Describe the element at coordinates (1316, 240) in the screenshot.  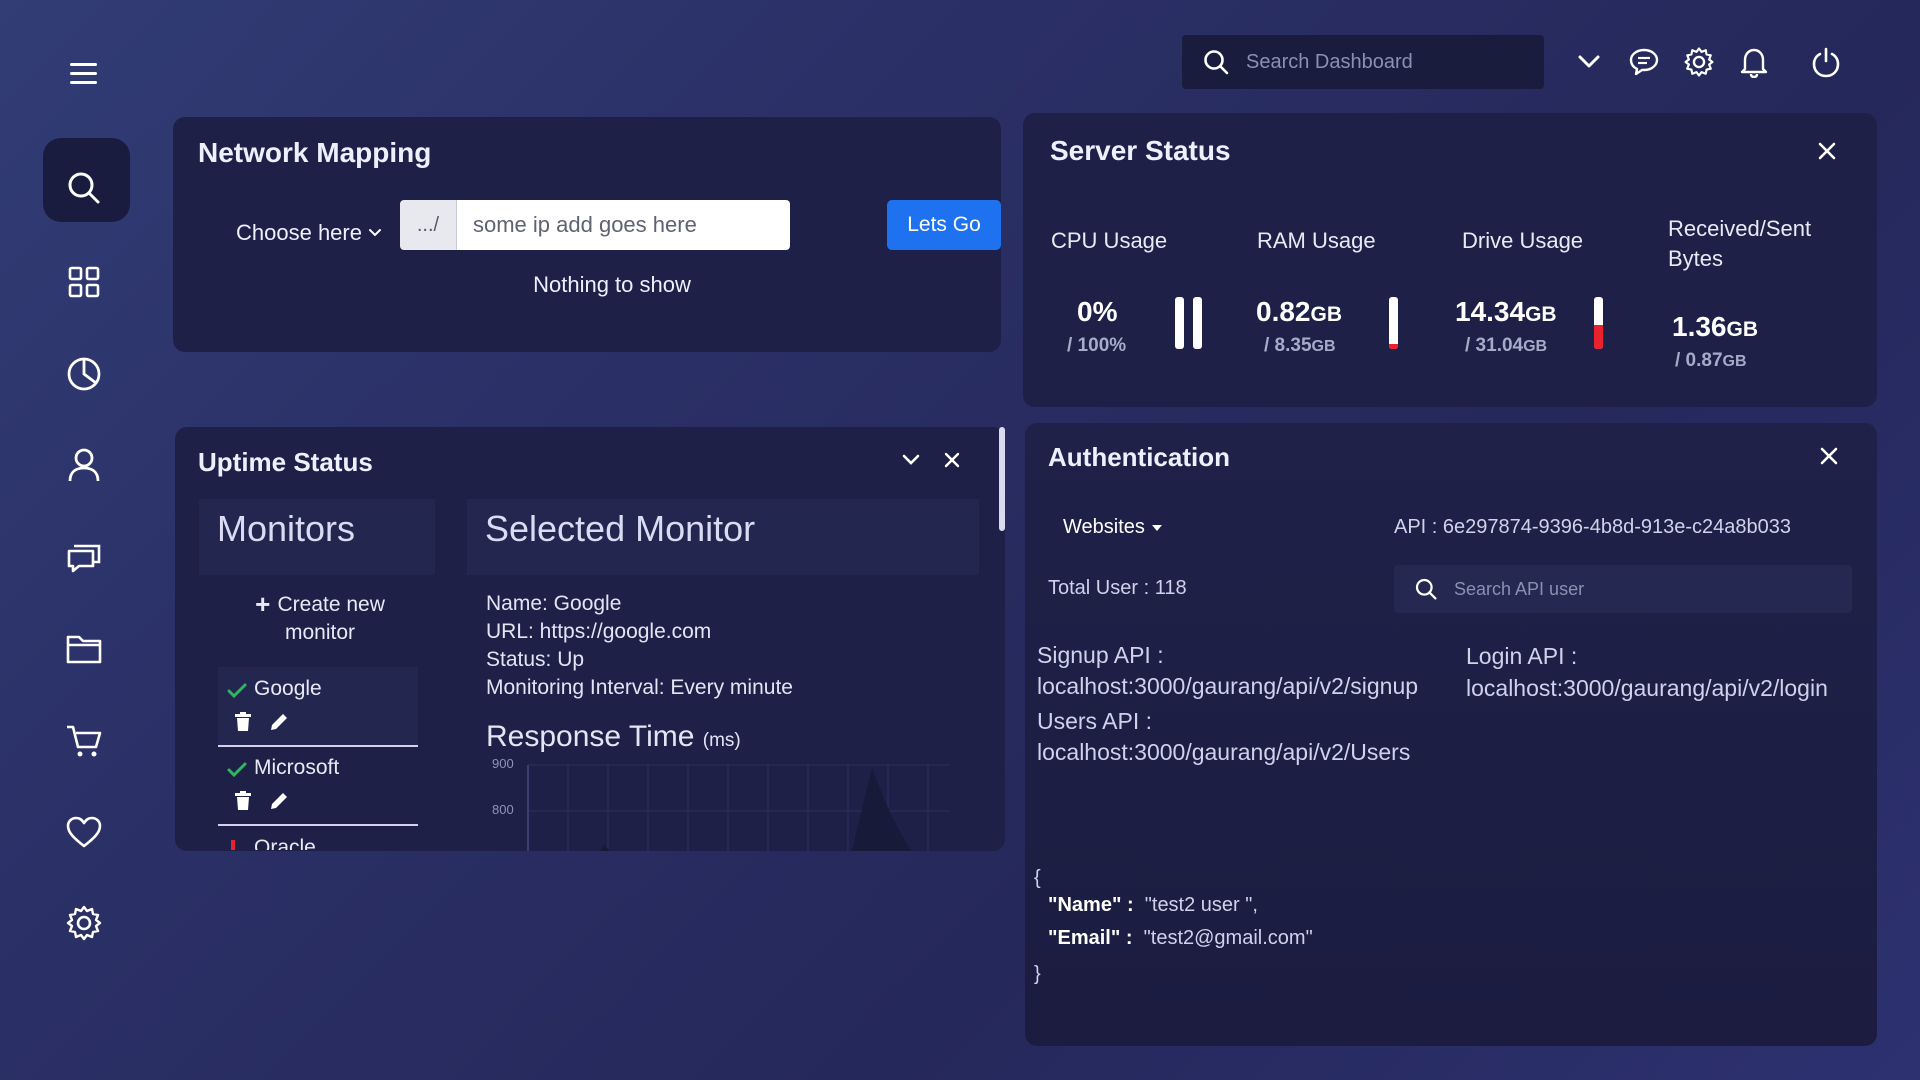
I see `ram-label: RAM Usage` at that location.